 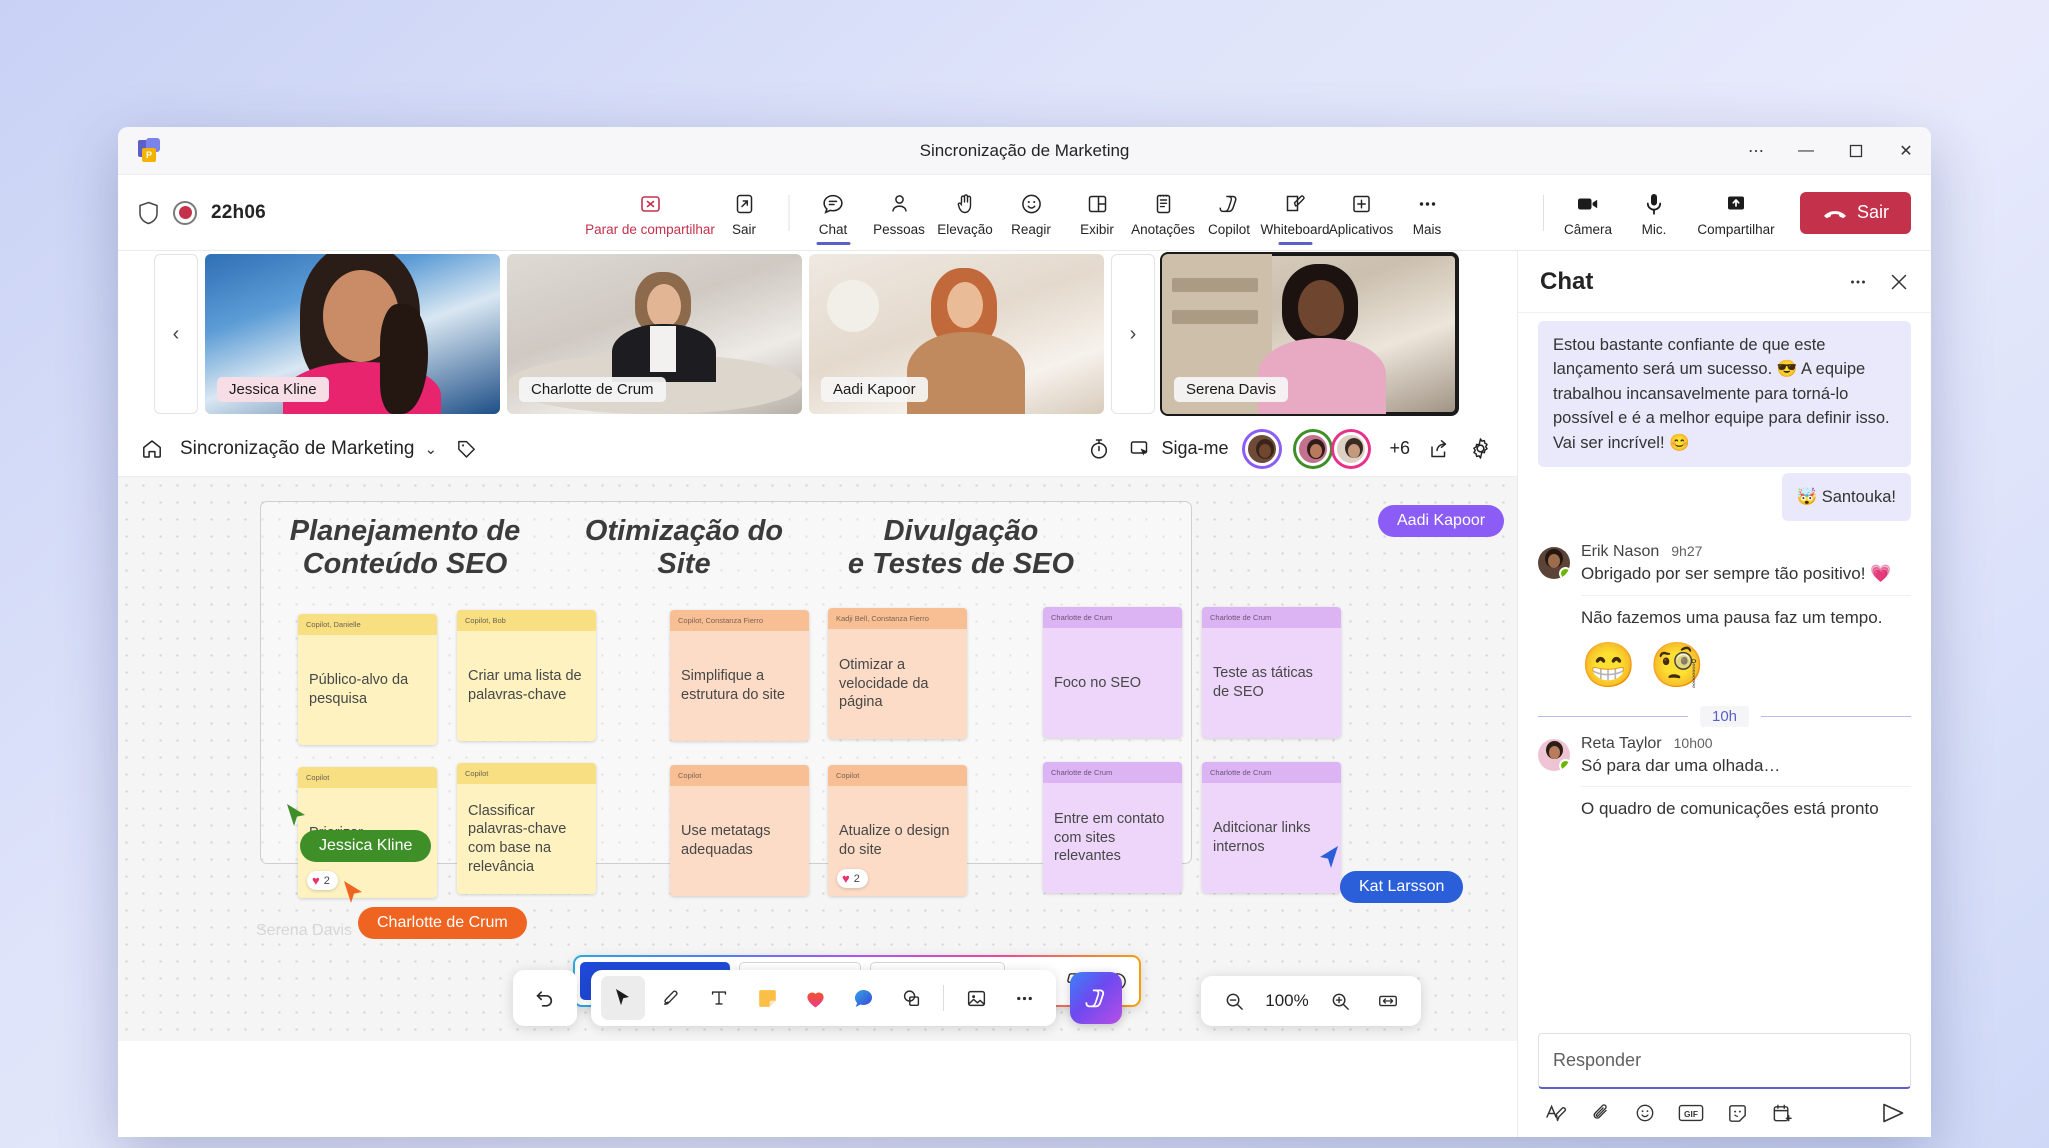 I want to click on image-icon, so click(x=976, y=998).